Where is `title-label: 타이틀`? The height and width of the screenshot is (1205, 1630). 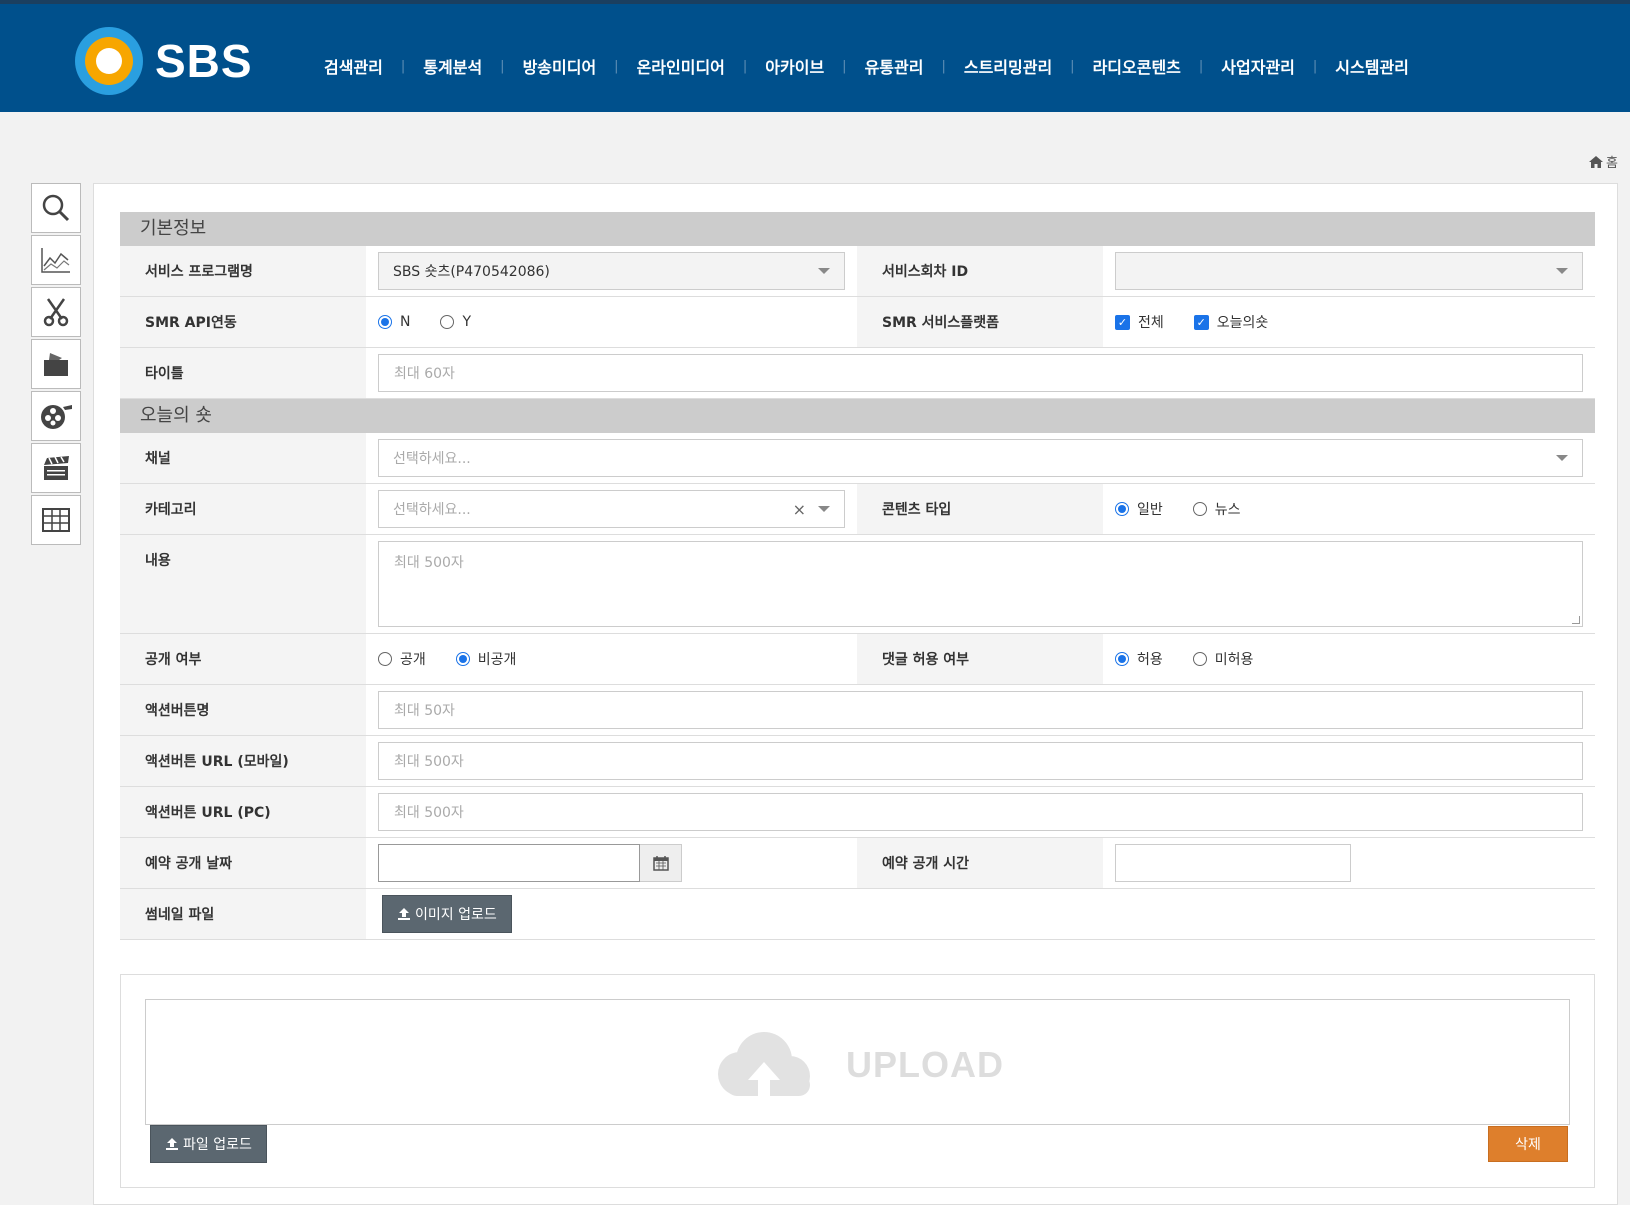 title-label: 타이틀 is located at coordinates (243, 373).